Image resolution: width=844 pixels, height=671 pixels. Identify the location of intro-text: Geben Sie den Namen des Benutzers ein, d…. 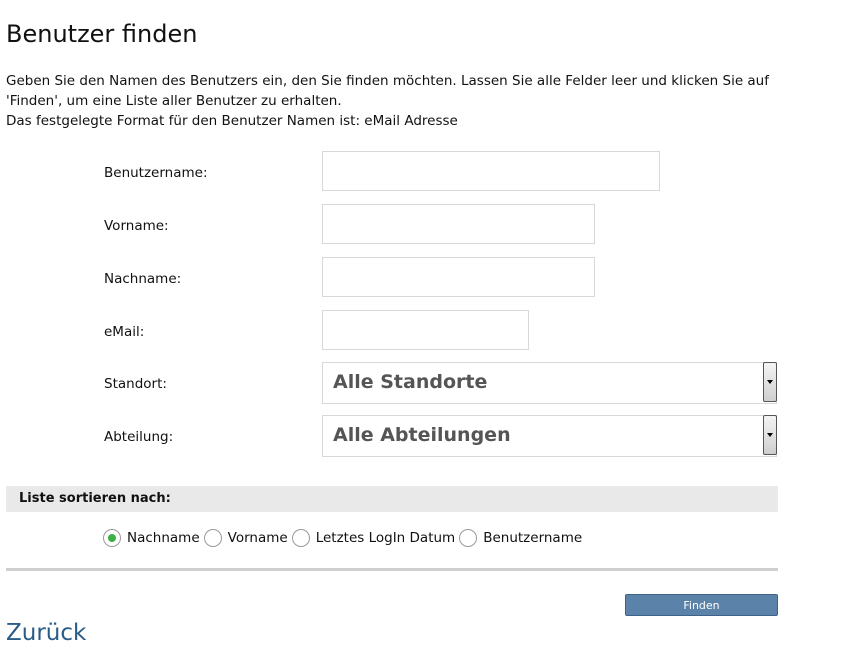
(406, 101).